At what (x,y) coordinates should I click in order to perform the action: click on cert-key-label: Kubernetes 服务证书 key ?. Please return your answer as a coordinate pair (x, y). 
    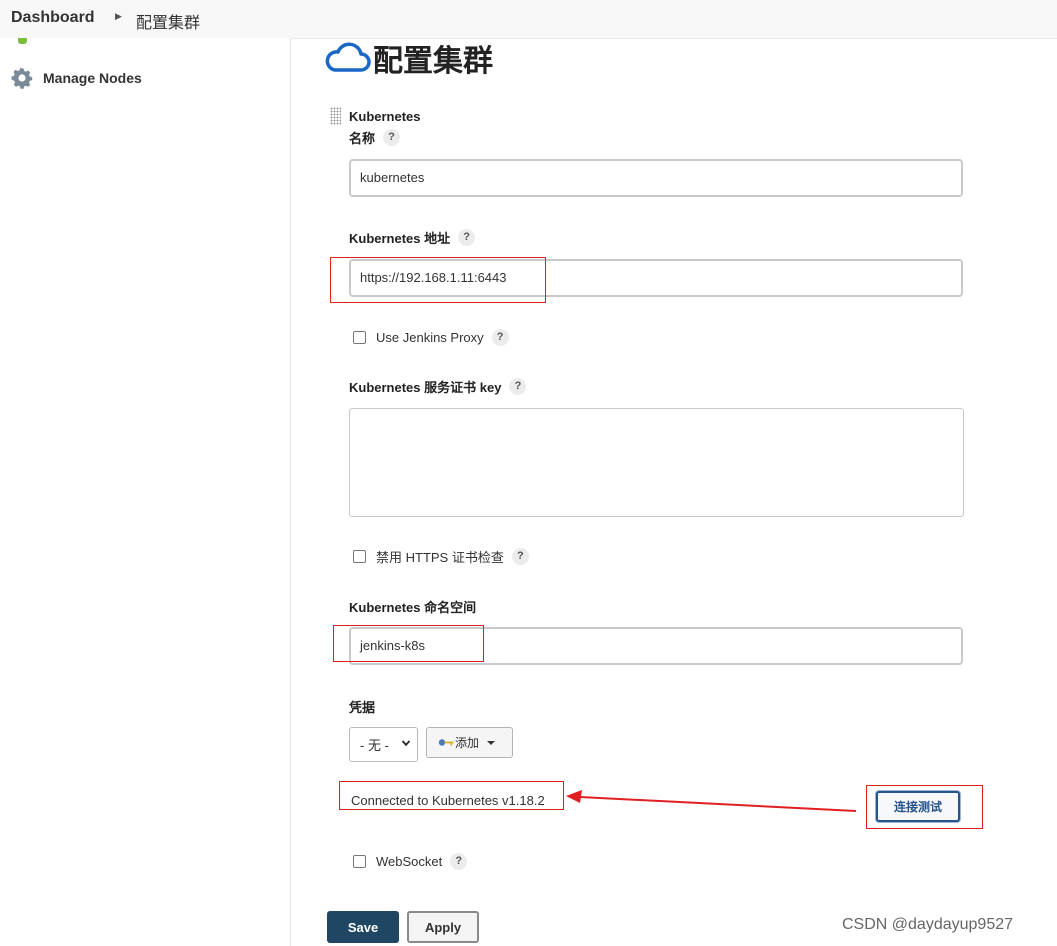
    Looking at the image, I should click on (438, 386).